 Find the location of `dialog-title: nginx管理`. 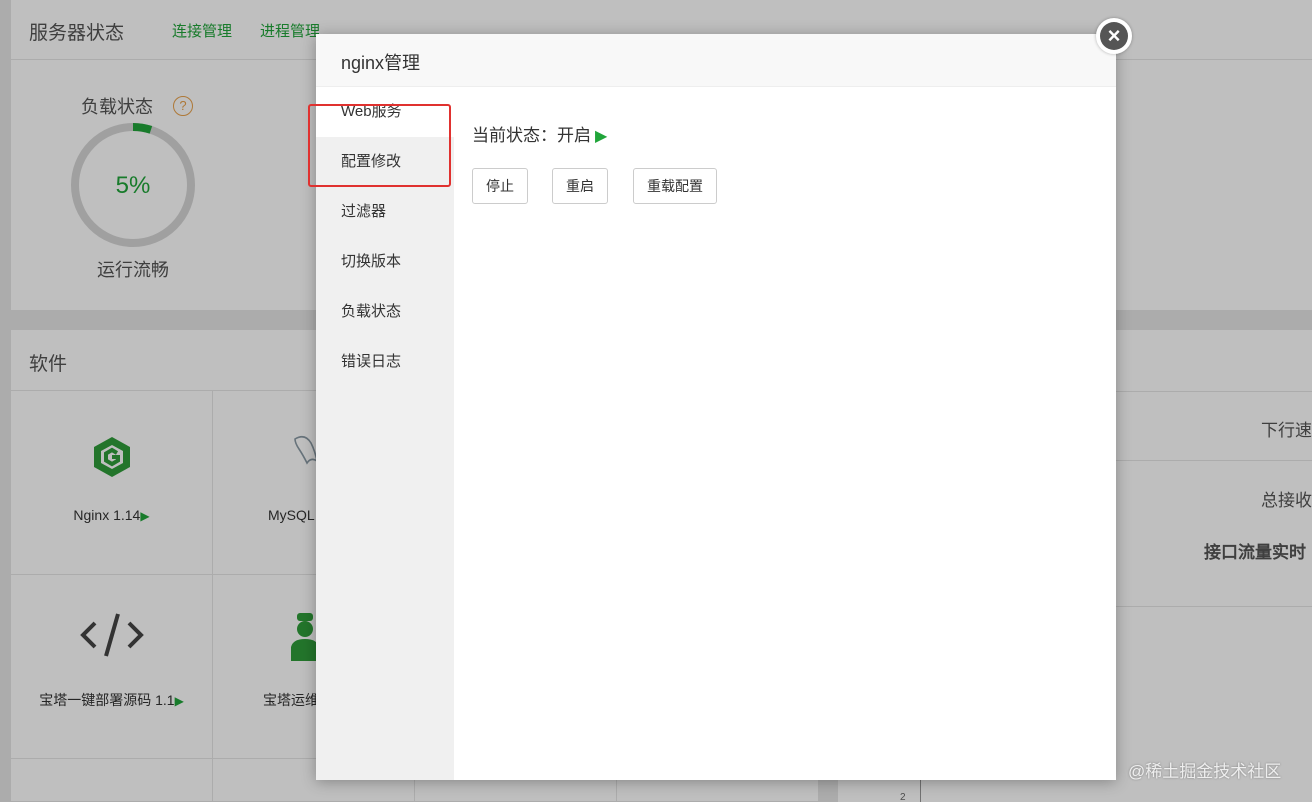

dialog-title: nginx管理 is located at coordinates (381, 63).